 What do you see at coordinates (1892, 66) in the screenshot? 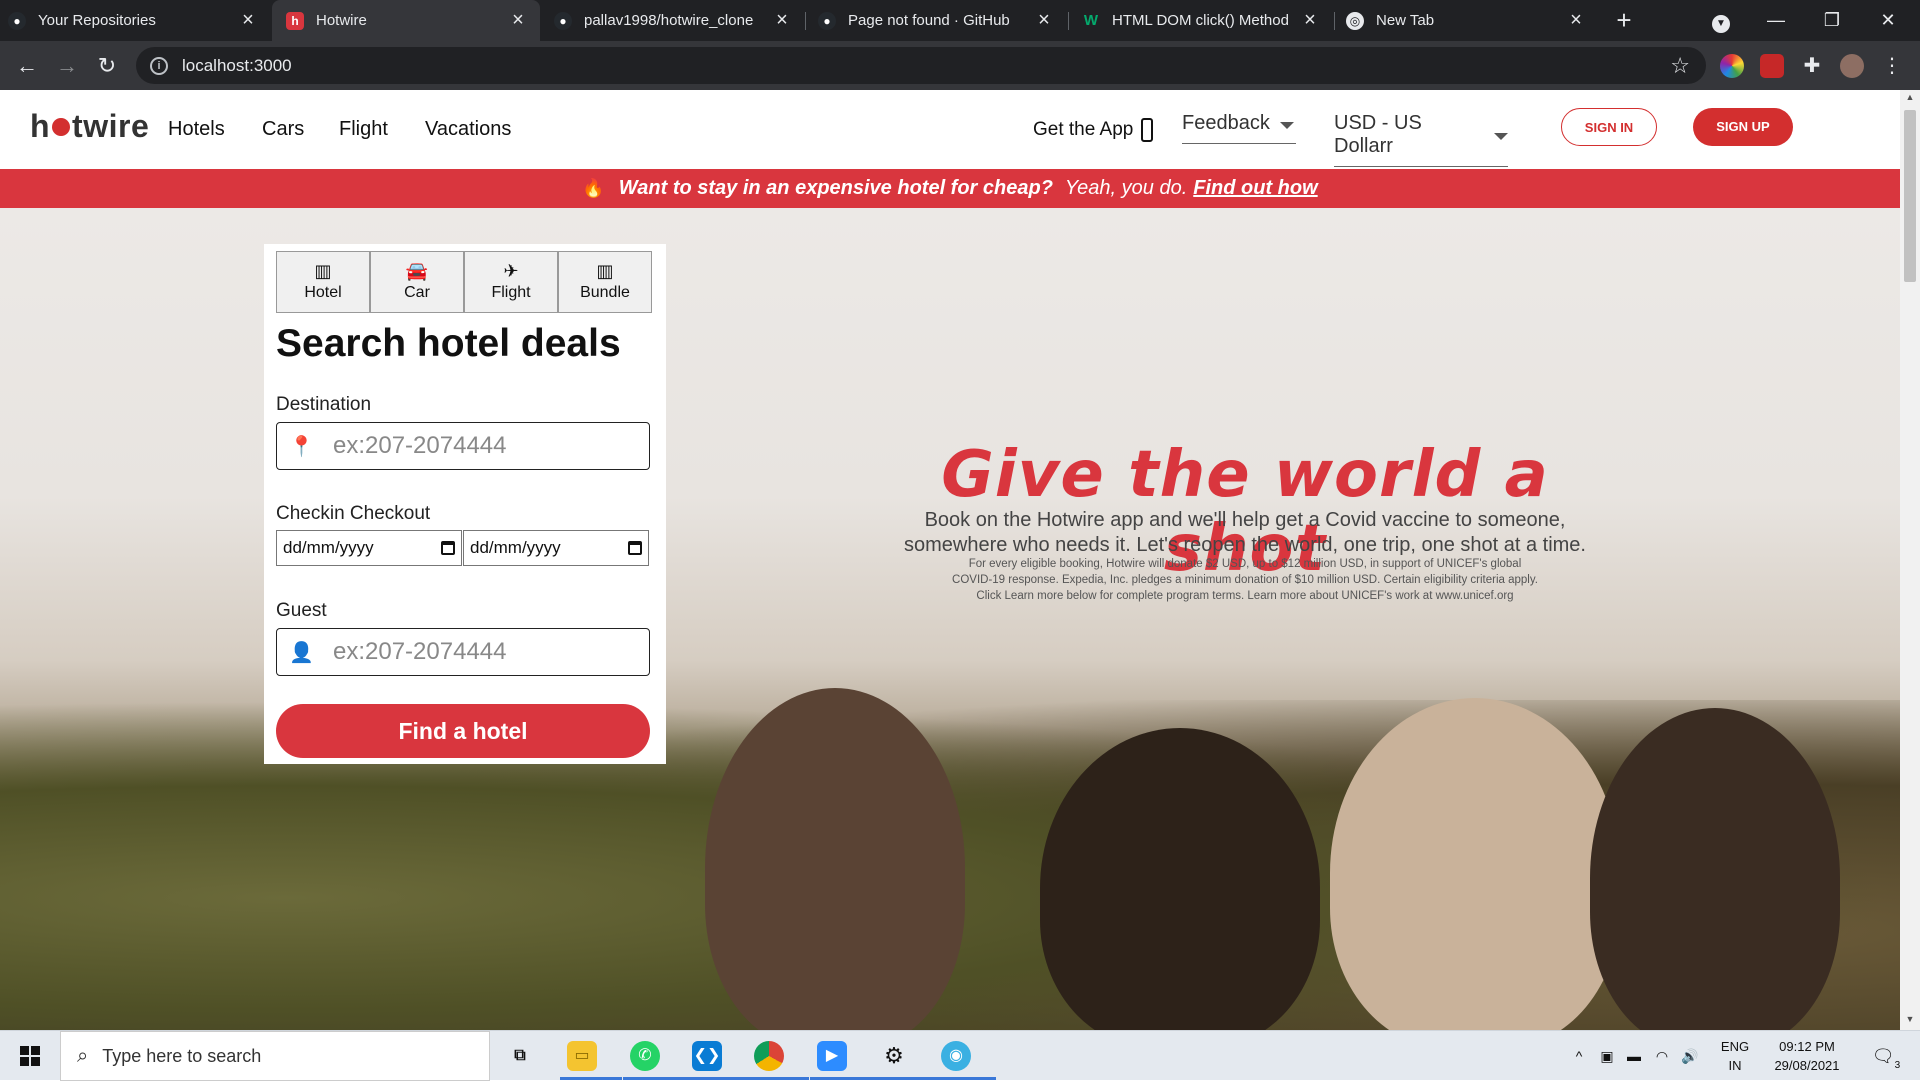
I see `menu-kebab-icon: ⋮` at bounding box center [1892, 66].